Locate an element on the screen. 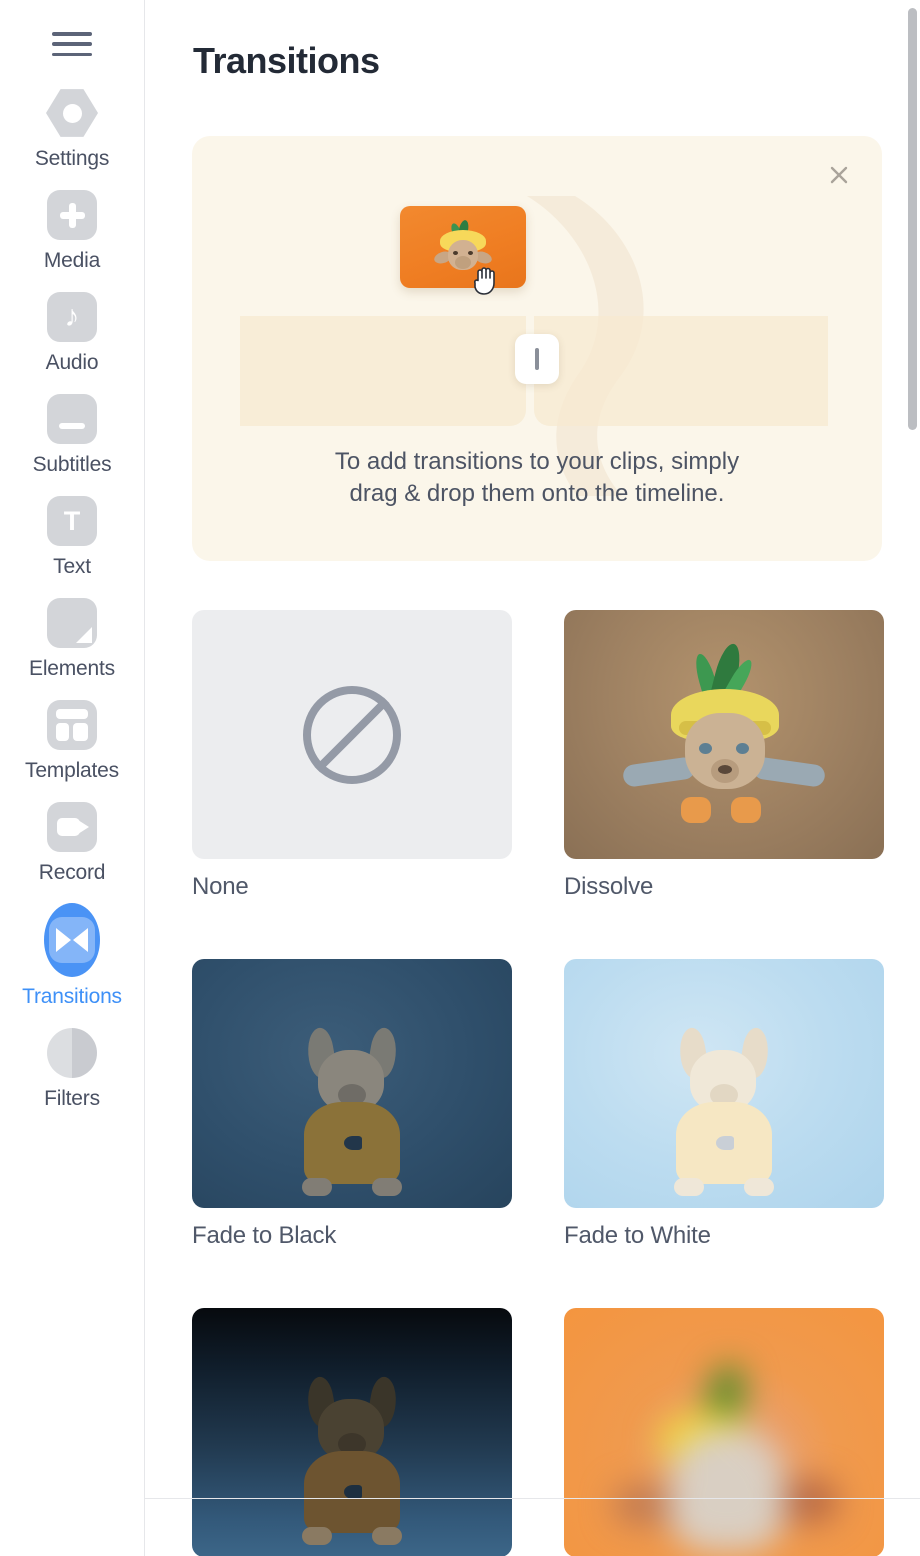 The height and width of the screenshot is (1556, 920). transition-card-fade-to-white: Fade to White is located at coordinates (724, 1104).